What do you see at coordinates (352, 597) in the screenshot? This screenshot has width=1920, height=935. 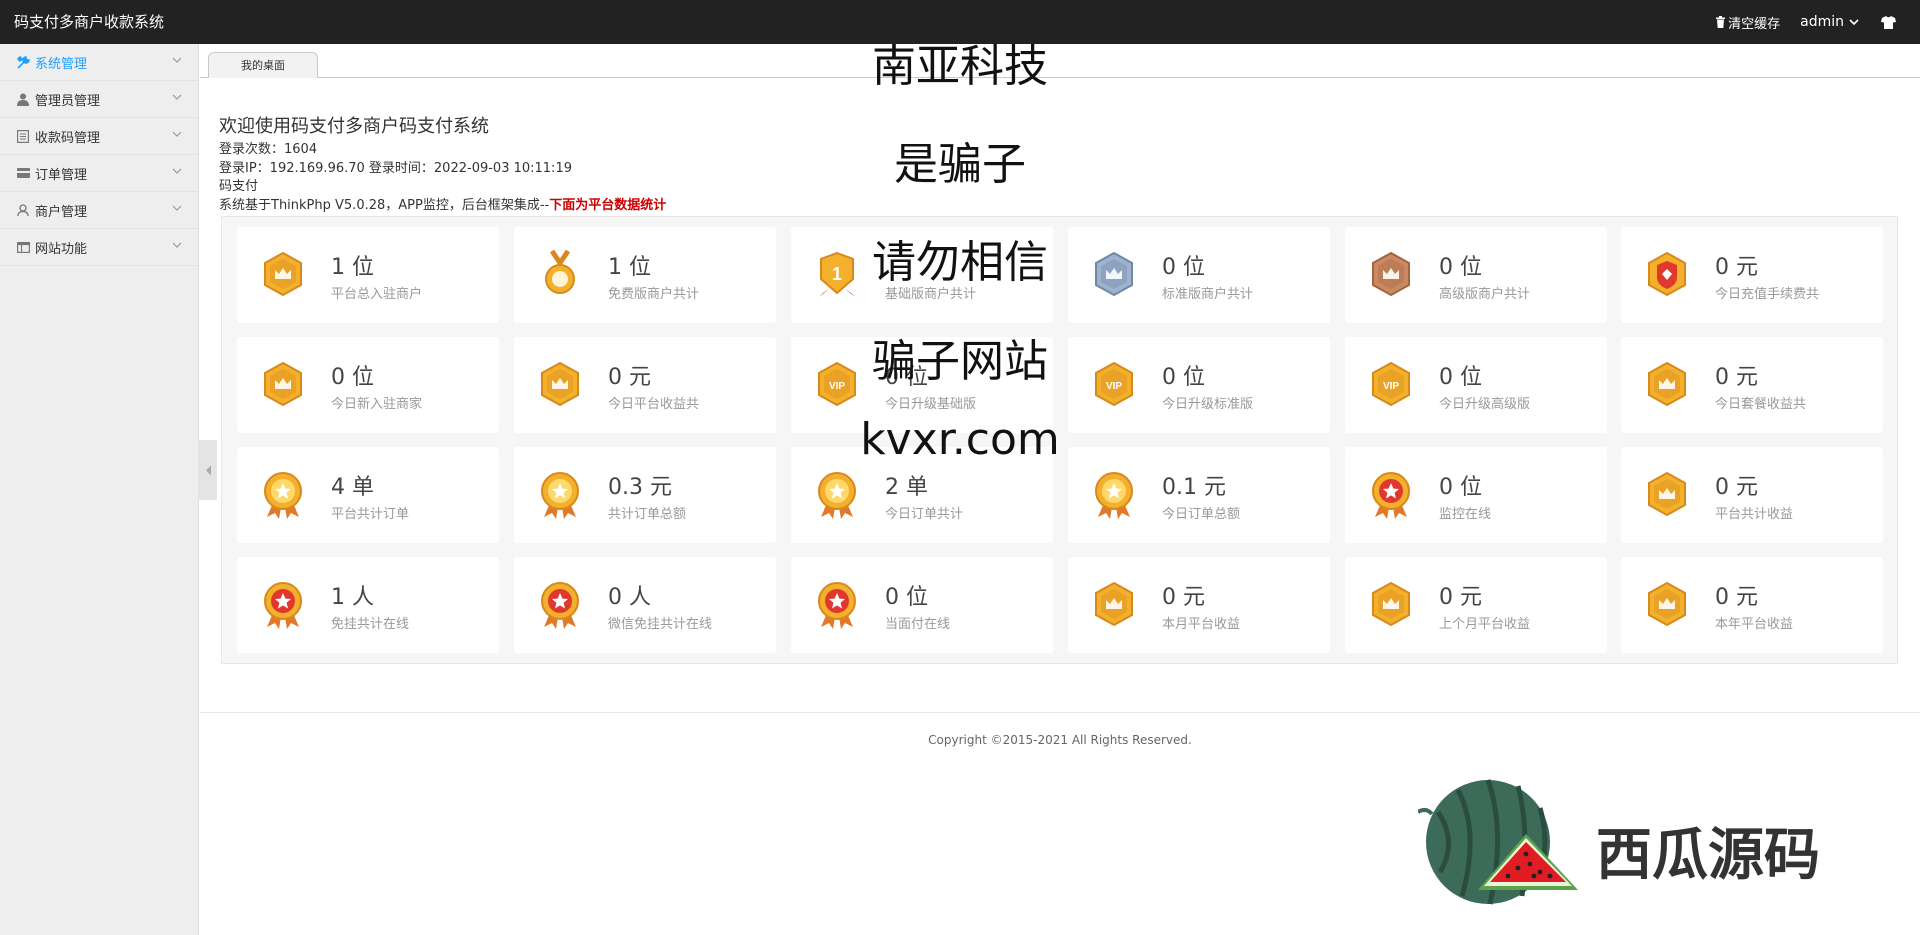 I see `stat-value: 1 人` at bounding box center [352, 597].